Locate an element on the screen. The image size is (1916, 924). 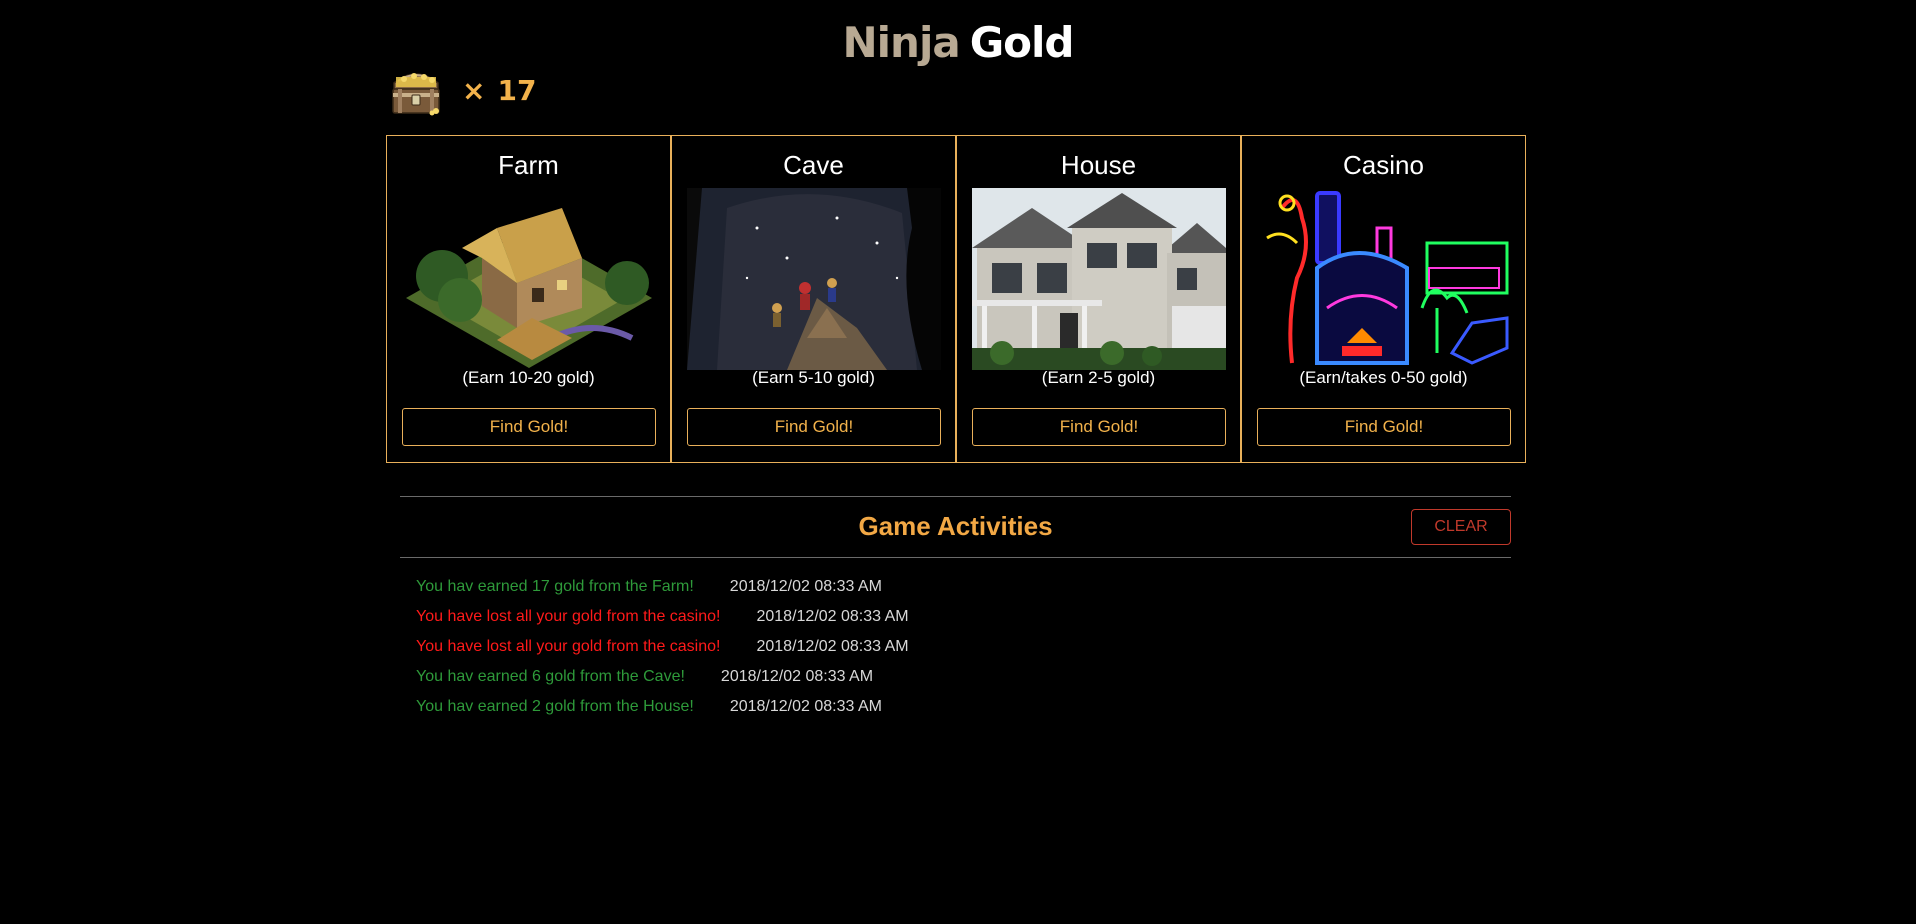
building-title: Farm is located at coordinates (528, 165).